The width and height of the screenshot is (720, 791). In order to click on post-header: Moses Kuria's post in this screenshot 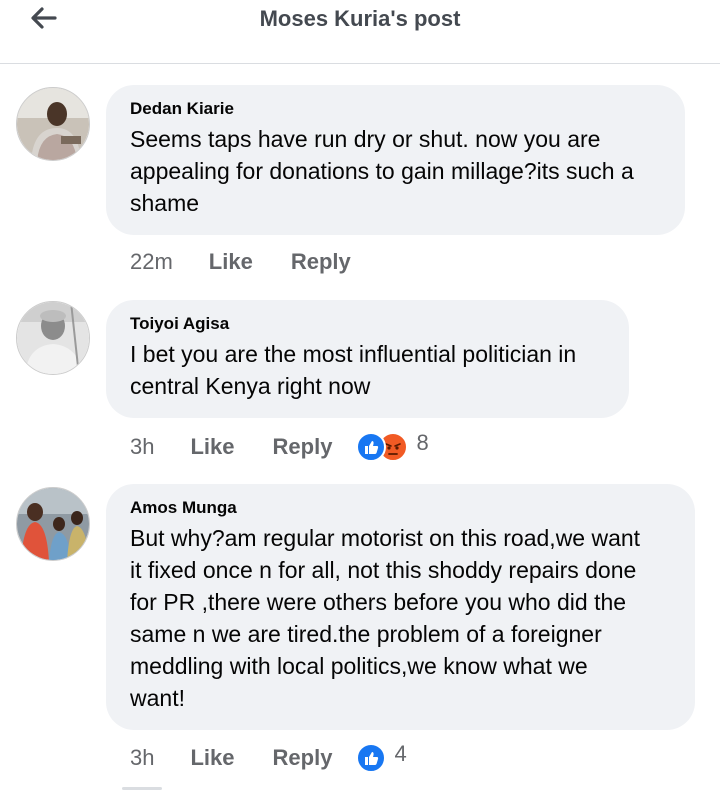, I will do `click(360, 32)`.